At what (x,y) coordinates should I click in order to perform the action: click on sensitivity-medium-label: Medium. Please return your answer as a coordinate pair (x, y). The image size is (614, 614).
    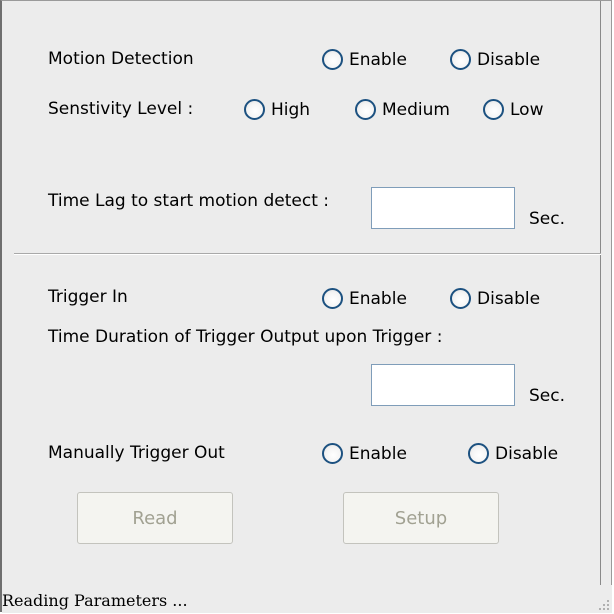
    Looking at the image, I should click on (416, 109).